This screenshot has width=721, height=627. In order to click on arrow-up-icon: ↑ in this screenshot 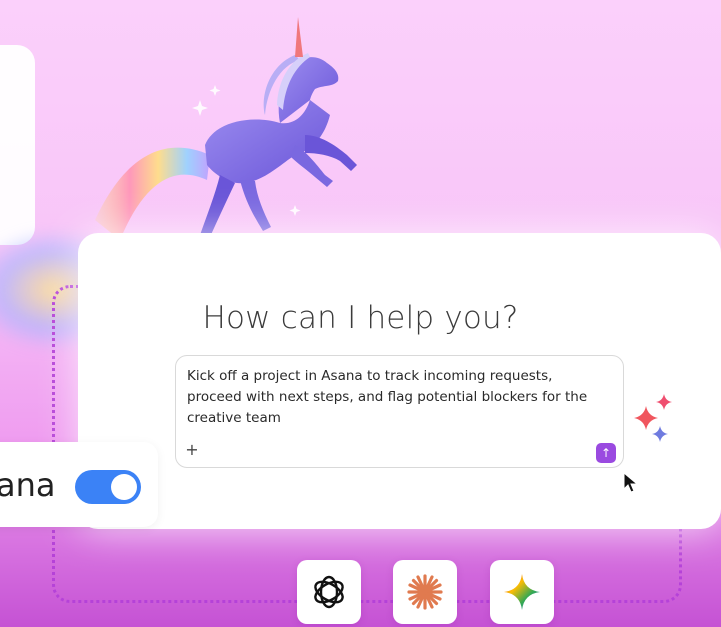, I will do `click(606, 453)`.